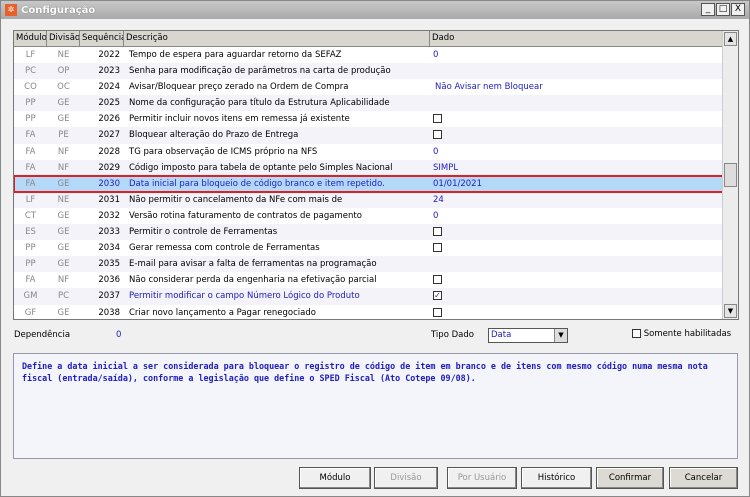 The image size is (750, 497). Describe the element at coordinates (560, 335) in the screenshot. I see `chevron-down-icon: ▼` at that location.